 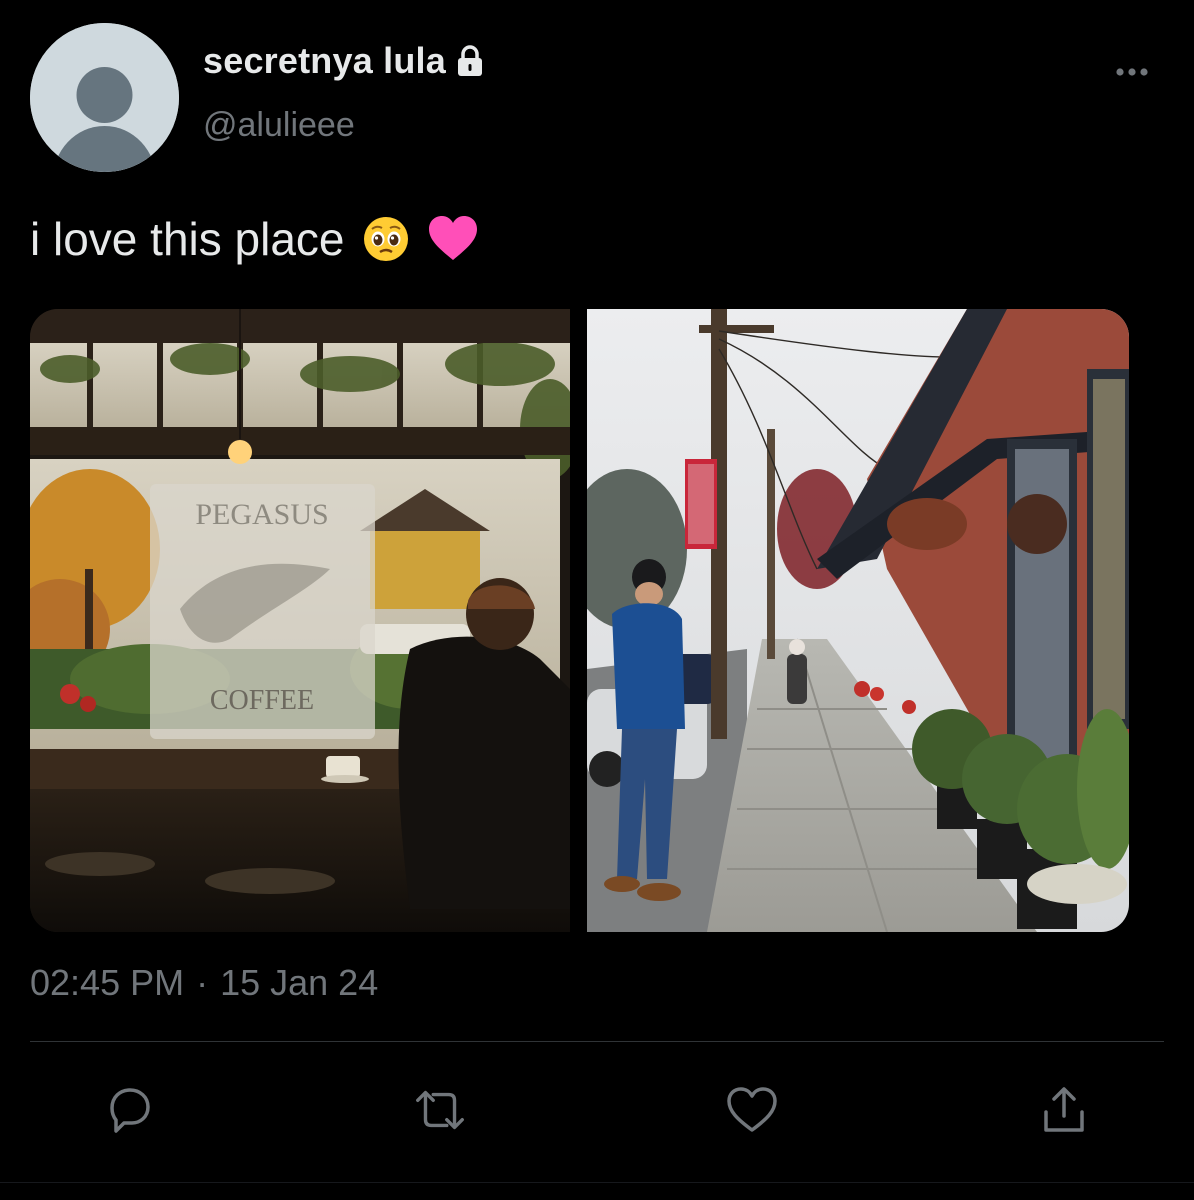 I want to click on coffee-sign-text: COFFEE, so click(x=262, y=700).